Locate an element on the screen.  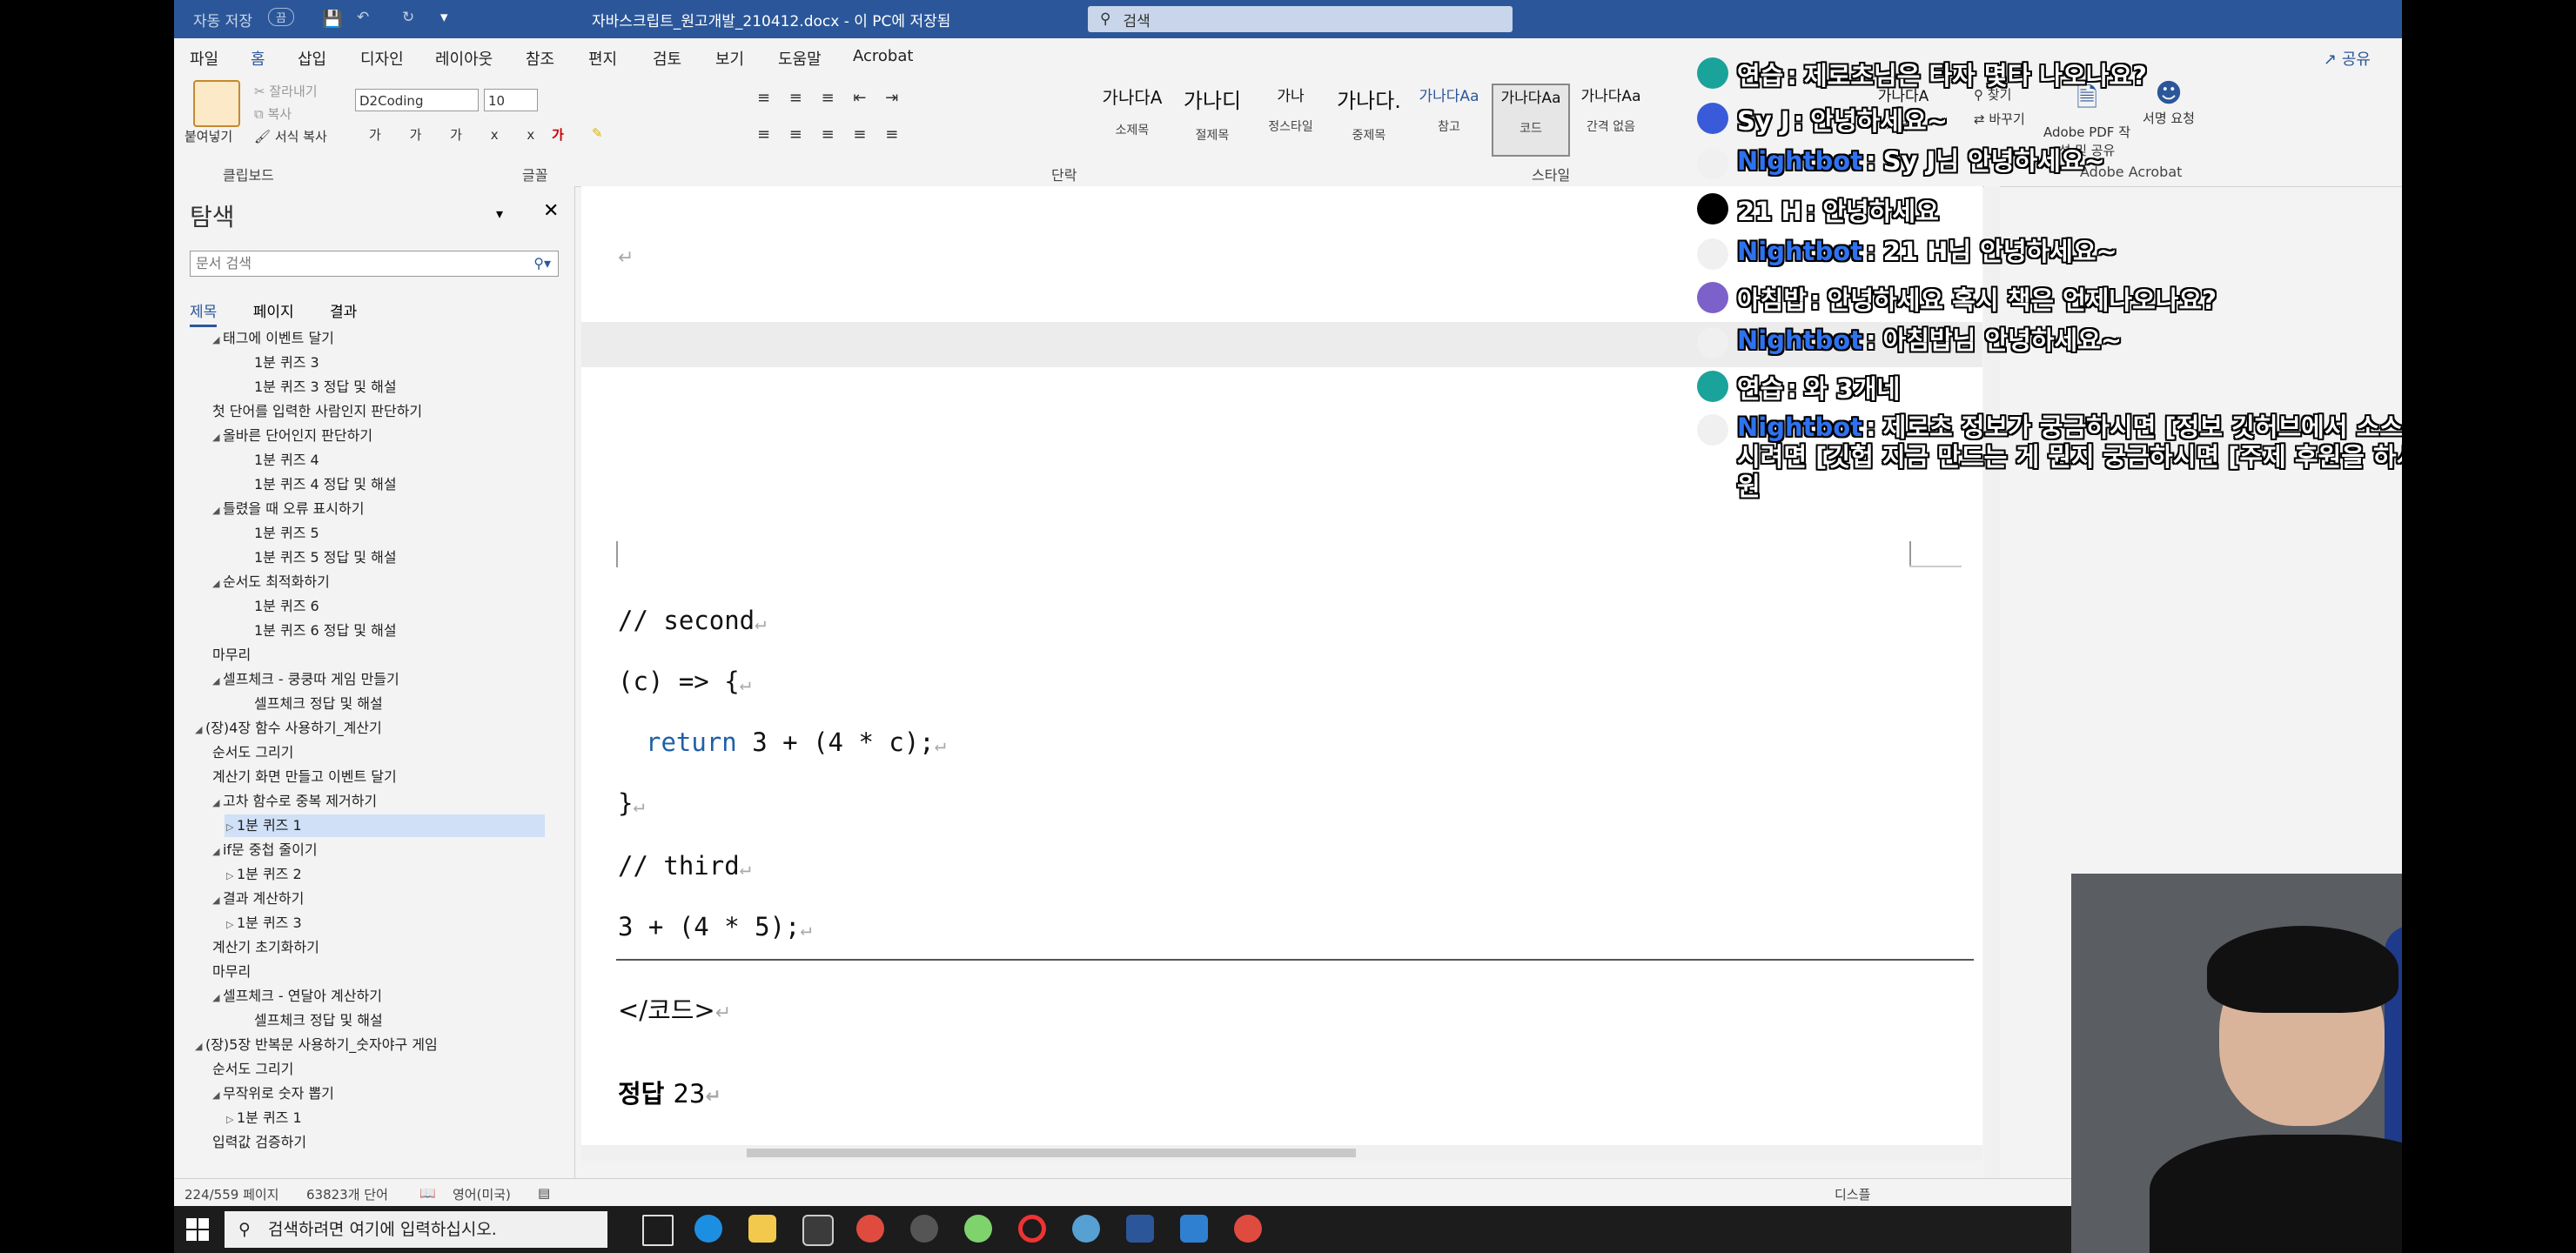
nav-search-input: 문서 검색 ⚲▾ is located at coordinates (374, 264).